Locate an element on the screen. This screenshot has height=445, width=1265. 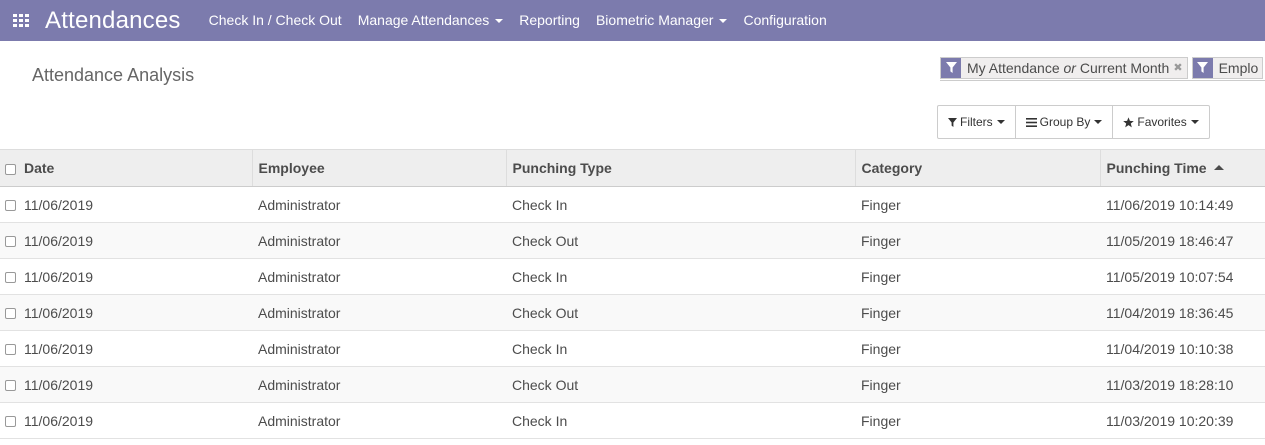
select-all-header is located at coordinates (11, 168).